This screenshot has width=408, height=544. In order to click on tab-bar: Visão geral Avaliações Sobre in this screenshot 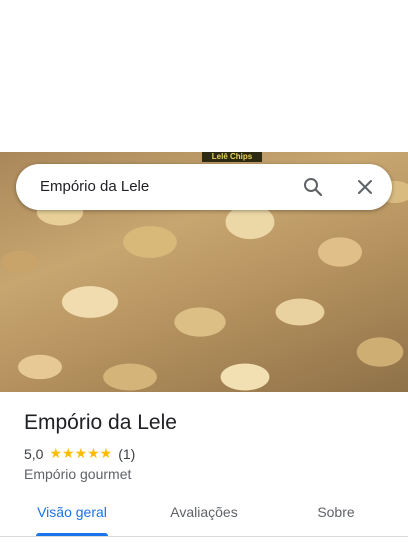, I will do `click(204, 518)`.